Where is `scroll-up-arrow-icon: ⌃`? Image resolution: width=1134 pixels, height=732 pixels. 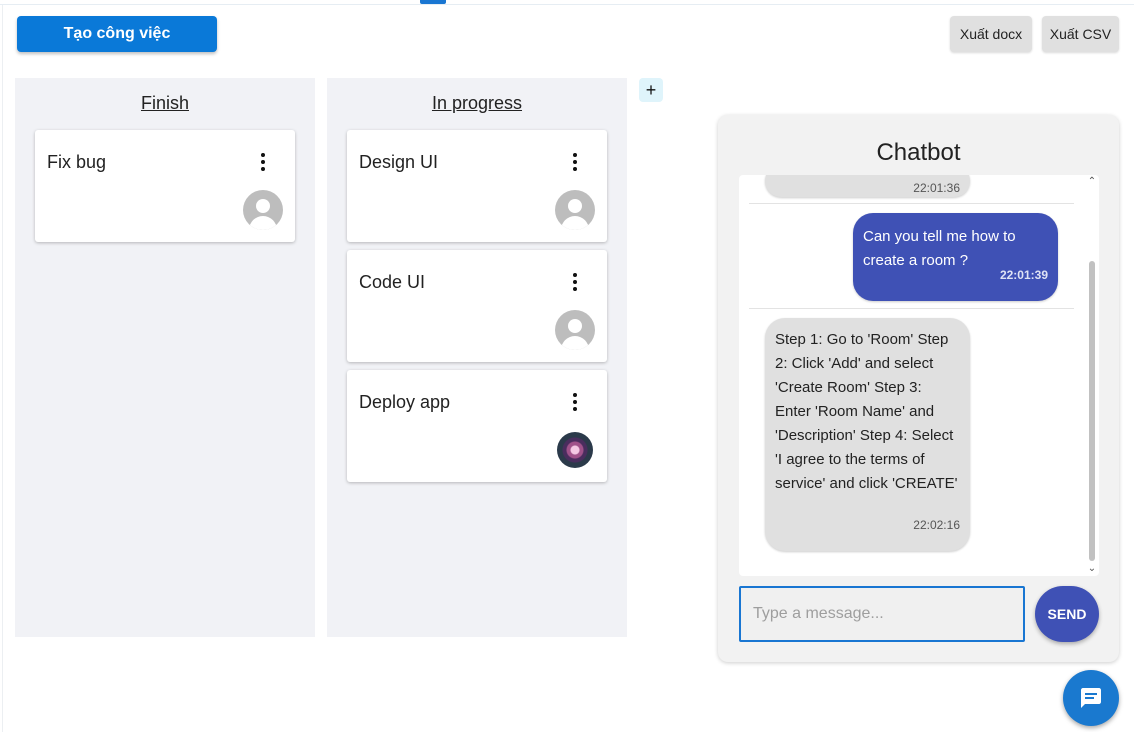 scroll-up-arrow-icon: ⌃ is located at coordinates (1092, 182).